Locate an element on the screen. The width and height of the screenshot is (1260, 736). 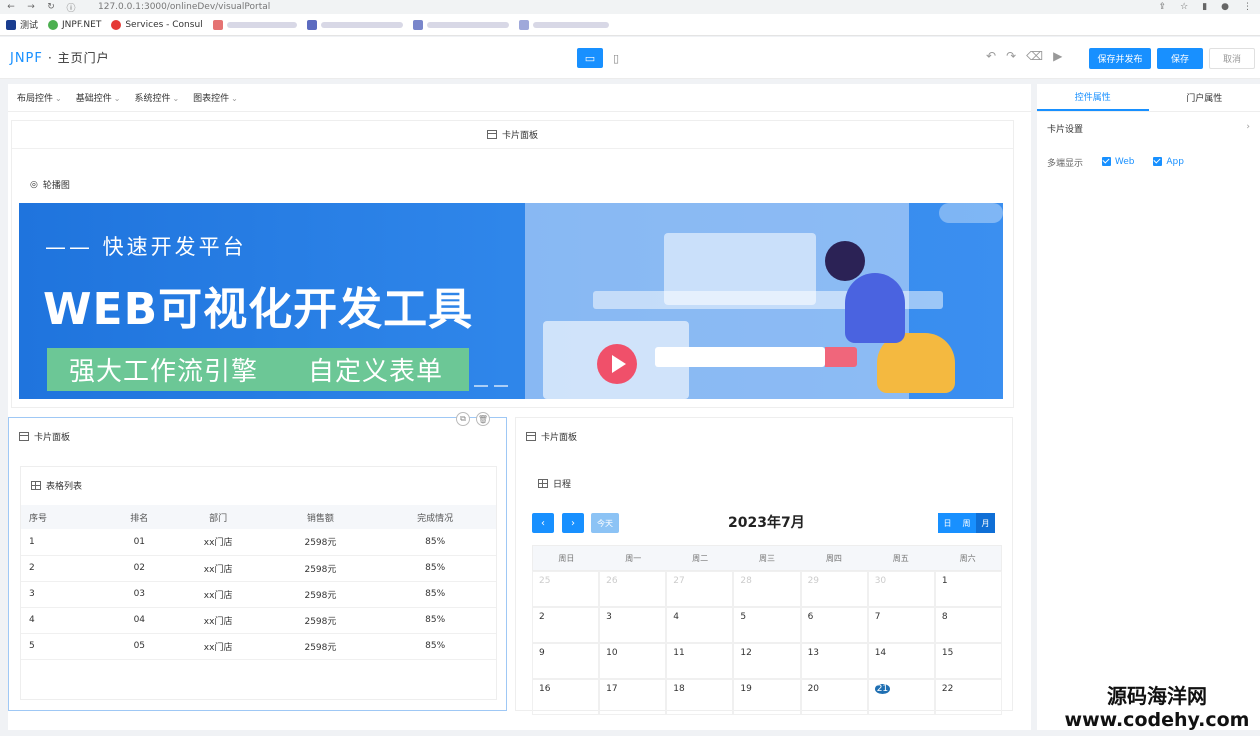
today-button: 今天 is located at coordinates (605, 523).